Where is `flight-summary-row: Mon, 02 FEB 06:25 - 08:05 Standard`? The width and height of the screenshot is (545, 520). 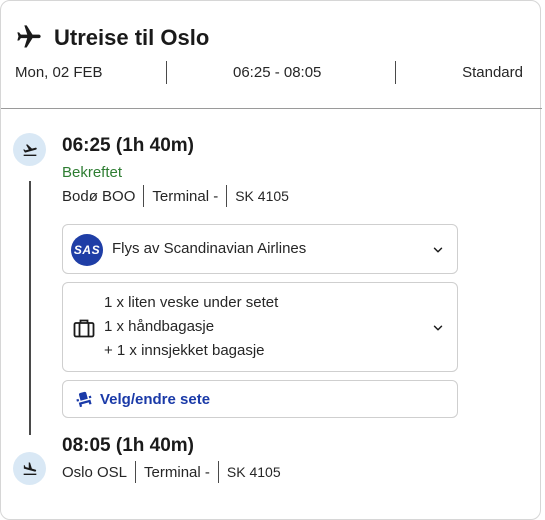
flight-summary-row: Mon, 02 FEB 06:25 - 08:05 Standard is located at coordinates (271, 73).